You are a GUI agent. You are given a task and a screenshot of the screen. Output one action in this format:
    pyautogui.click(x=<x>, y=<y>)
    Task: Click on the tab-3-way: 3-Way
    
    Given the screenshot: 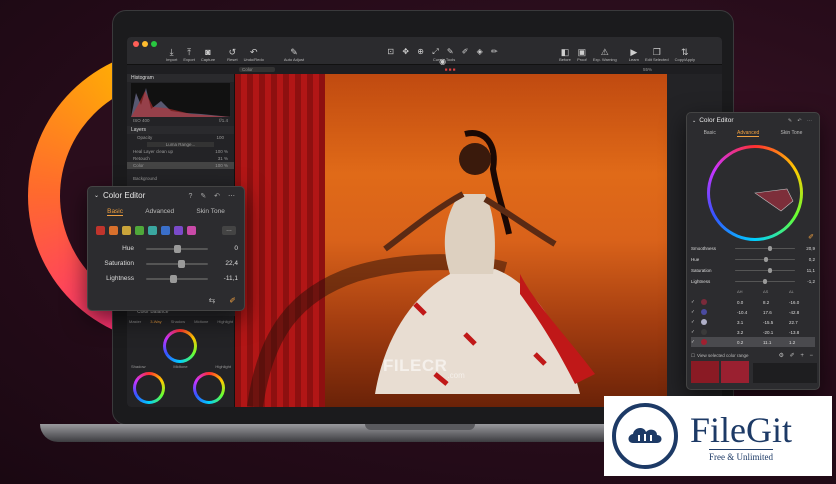 What is the action you would take?
    pyautogui.click(x=155, y=321)
    